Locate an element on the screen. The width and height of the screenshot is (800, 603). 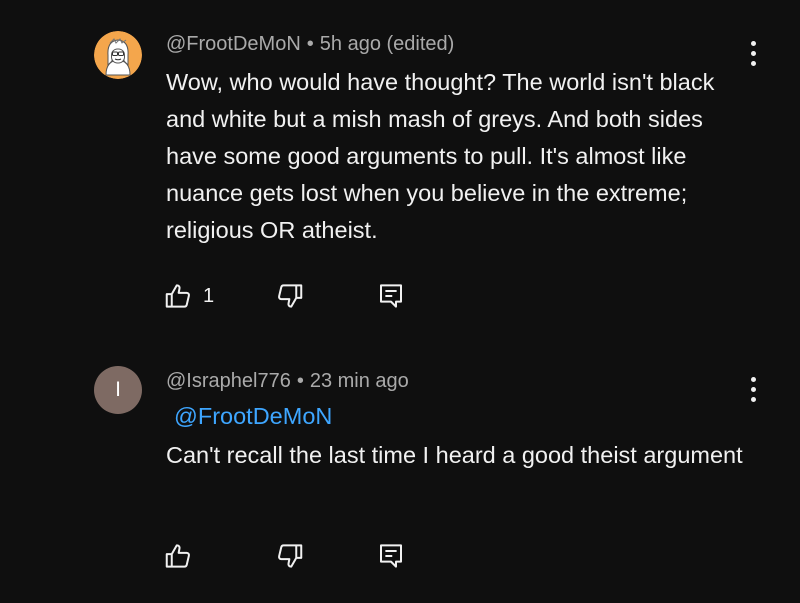
avatar-letter: I is located at coordinates (118, 389).